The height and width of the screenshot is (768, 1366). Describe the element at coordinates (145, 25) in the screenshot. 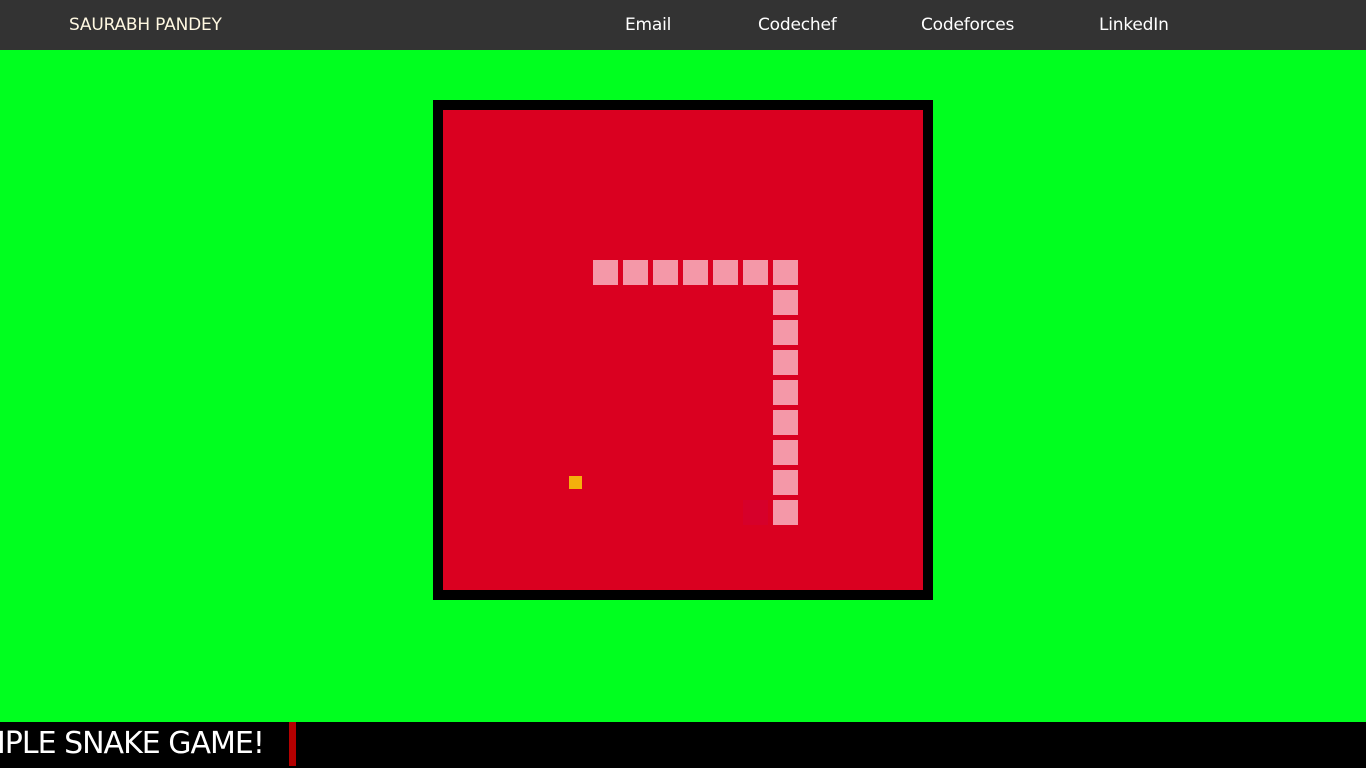

I see `brand-name: SAURABH PANDEY` at that location.